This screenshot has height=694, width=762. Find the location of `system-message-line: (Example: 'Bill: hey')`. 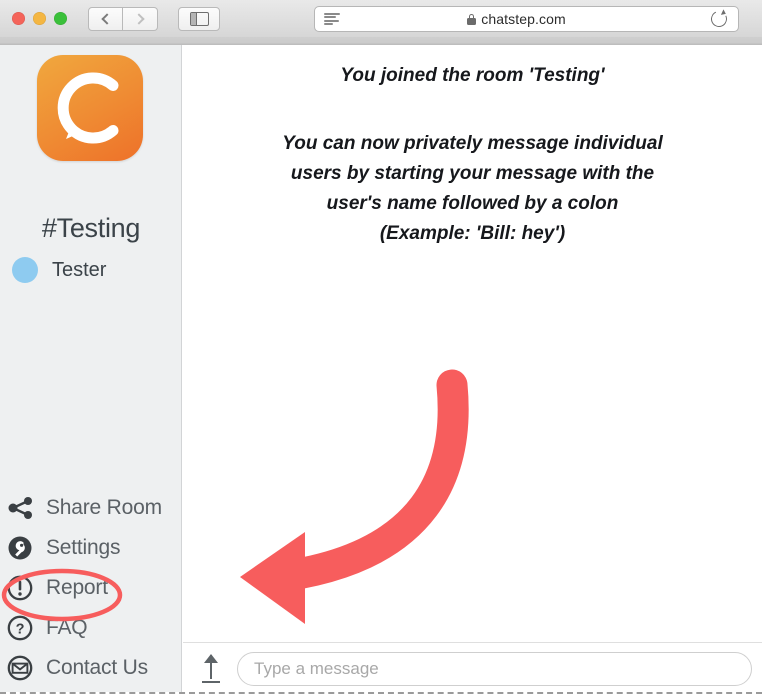

system-message-line: (Example: 'Bill: hey') is located at coordinates (472, 233).